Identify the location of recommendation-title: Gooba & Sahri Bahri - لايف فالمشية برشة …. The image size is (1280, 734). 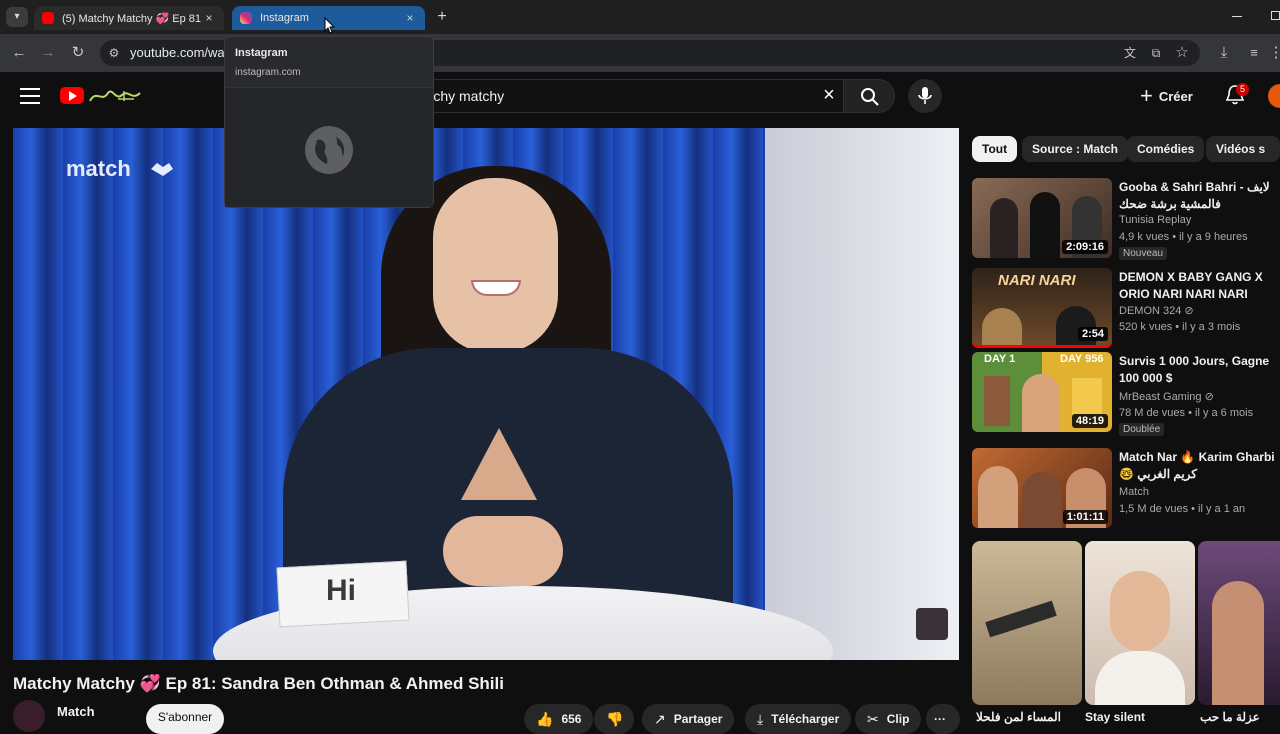
(1199, 196).